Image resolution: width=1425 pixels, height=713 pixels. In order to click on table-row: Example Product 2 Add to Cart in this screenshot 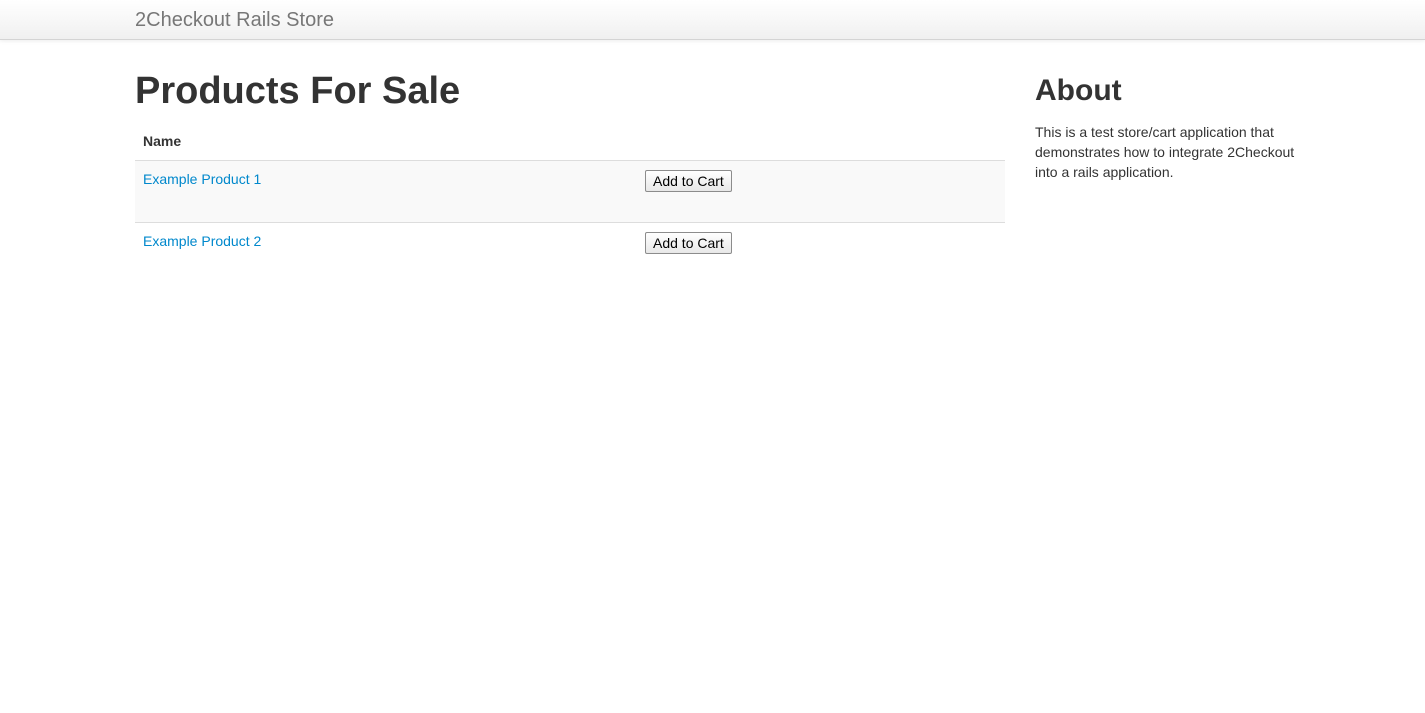, I will do `click(570, 245)`.